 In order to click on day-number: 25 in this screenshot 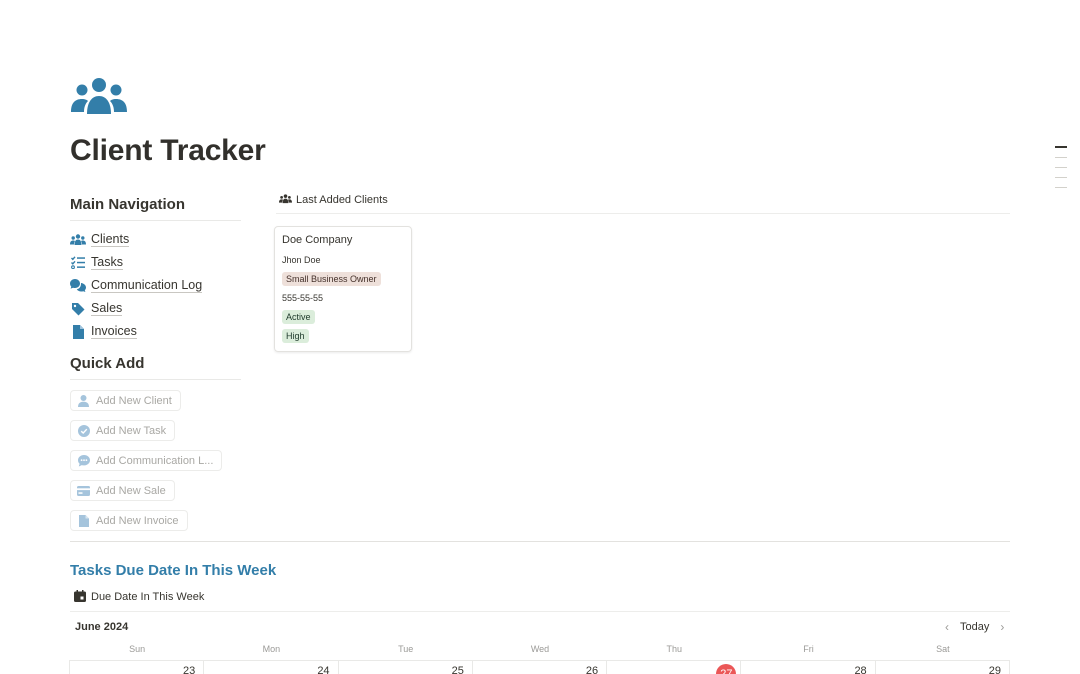, I will do `click(457, 669)`.